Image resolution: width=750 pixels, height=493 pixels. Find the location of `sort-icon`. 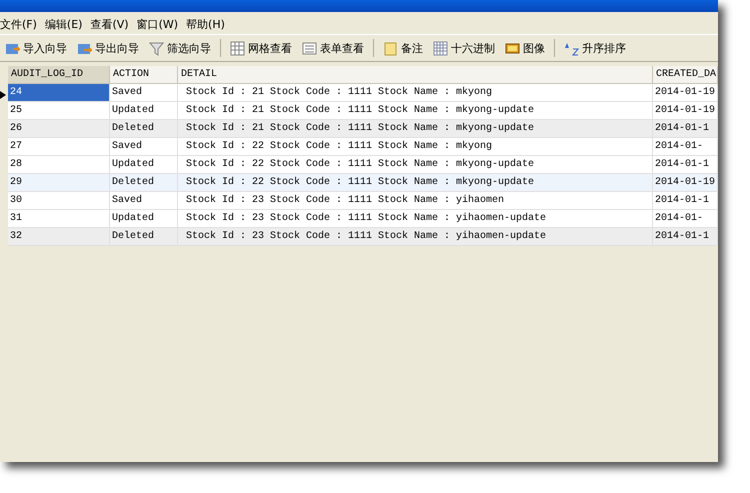

sort-icon is located at coordinates (571, 48).